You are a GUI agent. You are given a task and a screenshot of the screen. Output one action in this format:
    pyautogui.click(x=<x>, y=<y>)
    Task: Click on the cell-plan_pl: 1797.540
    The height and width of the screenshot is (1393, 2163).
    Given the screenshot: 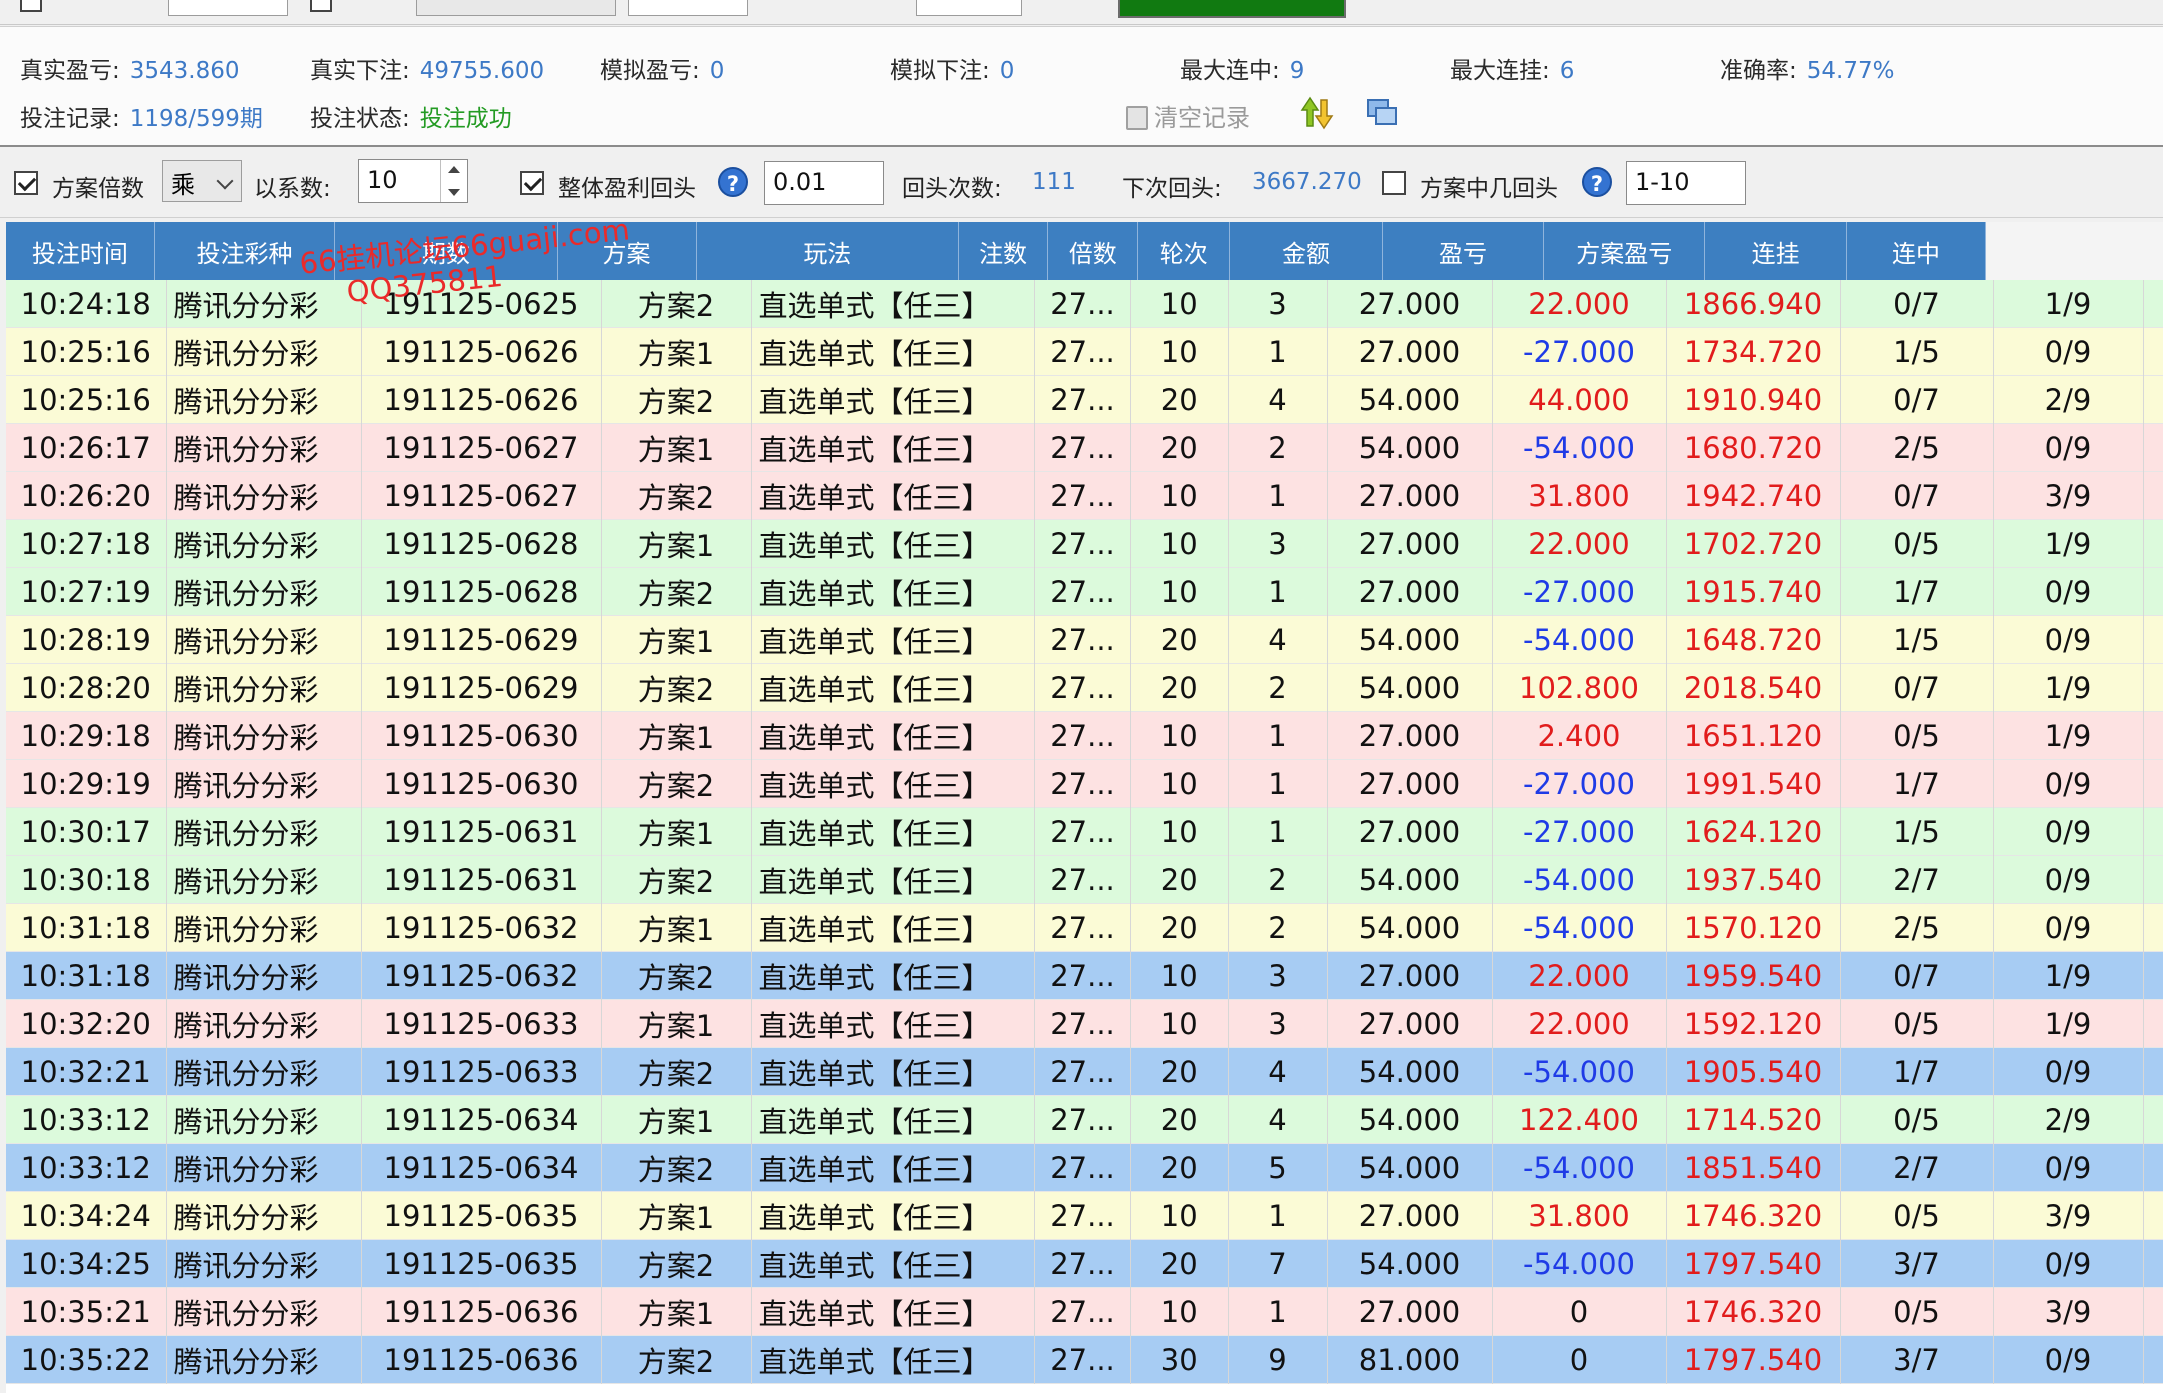 What is the action you would take?
    pyautogui.click(x=1754, y=1360)
    